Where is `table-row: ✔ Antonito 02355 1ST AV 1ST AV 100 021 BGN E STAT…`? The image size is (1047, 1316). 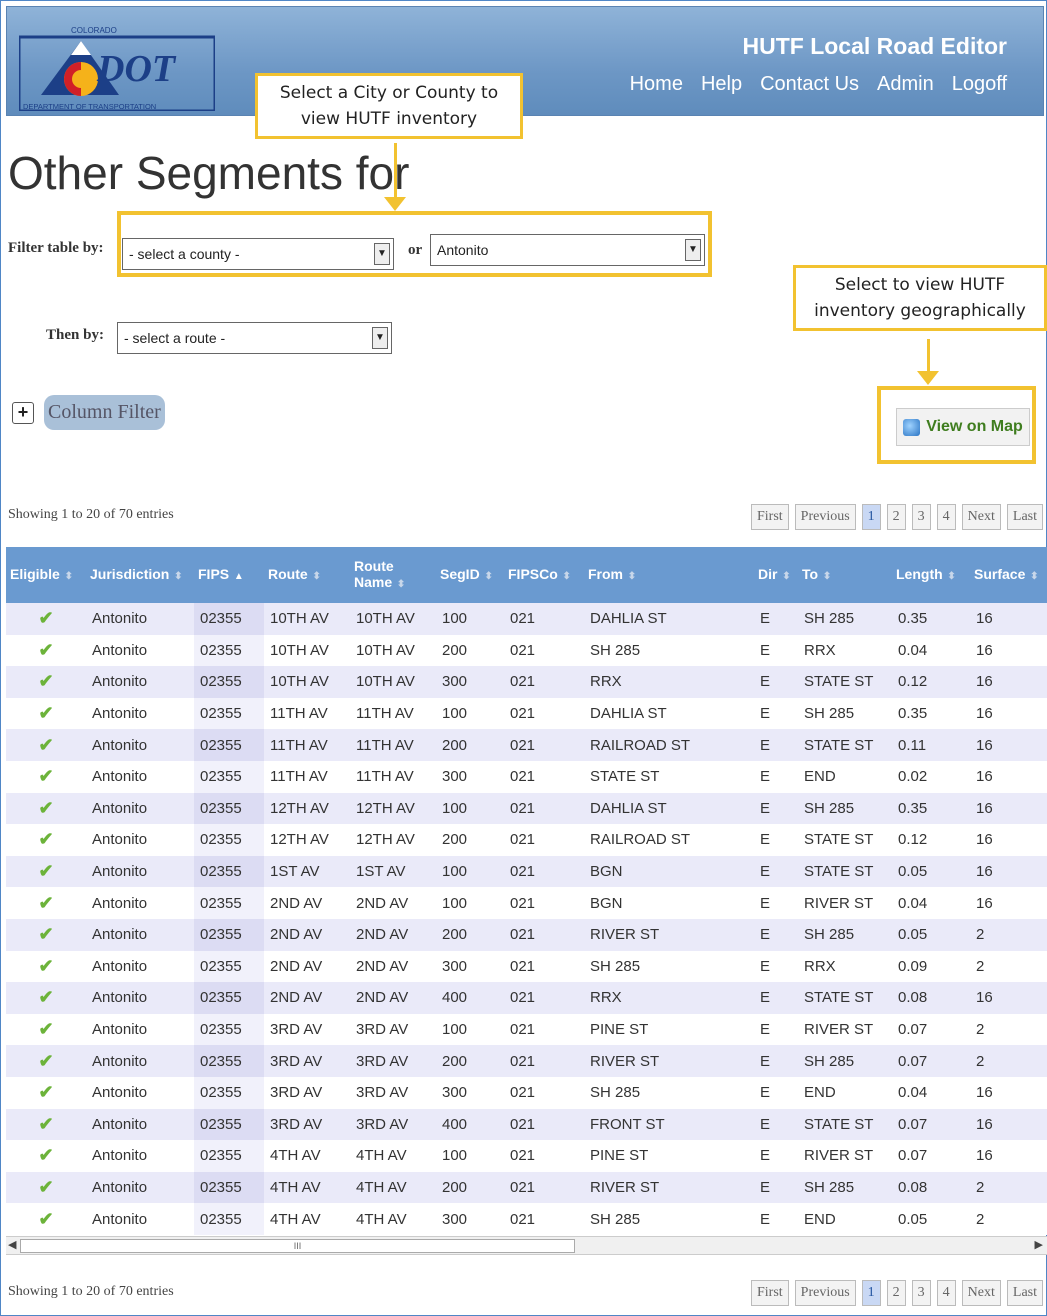
table-row: ✔ Antonito 02355 1ST AV 1ST AV 100 021 BGN E STAT… is located at coordinates (526, 871).